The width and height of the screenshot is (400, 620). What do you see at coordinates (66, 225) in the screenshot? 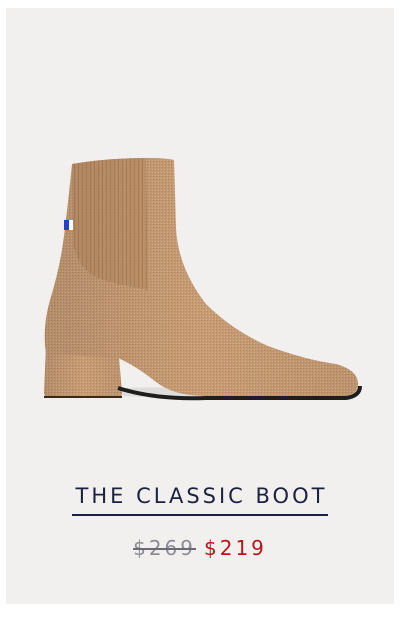
I see `blue-tab` at bounding box center [66, 225].